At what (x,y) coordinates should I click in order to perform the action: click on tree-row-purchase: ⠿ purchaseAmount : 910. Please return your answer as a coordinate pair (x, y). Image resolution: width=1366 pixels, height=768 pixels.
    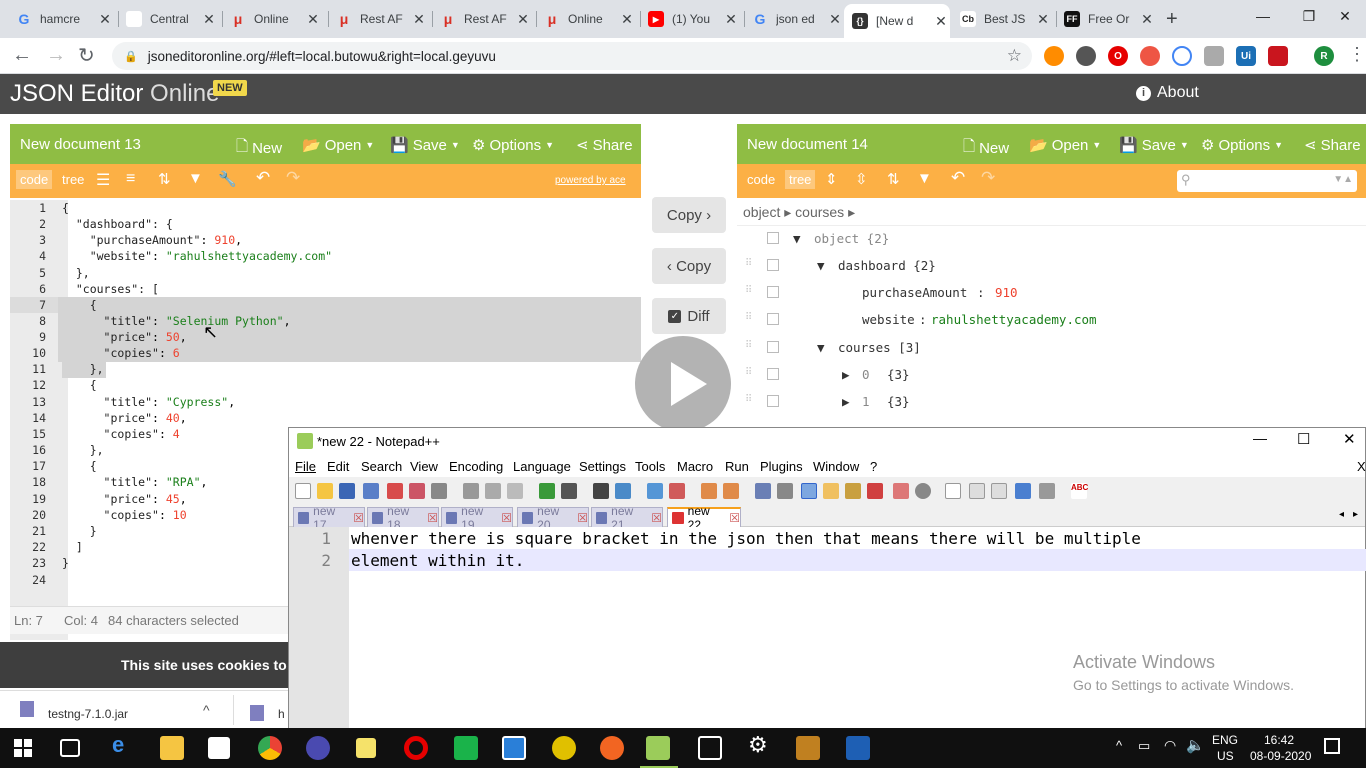
    Looking at the image, I should click on (1051, 292).